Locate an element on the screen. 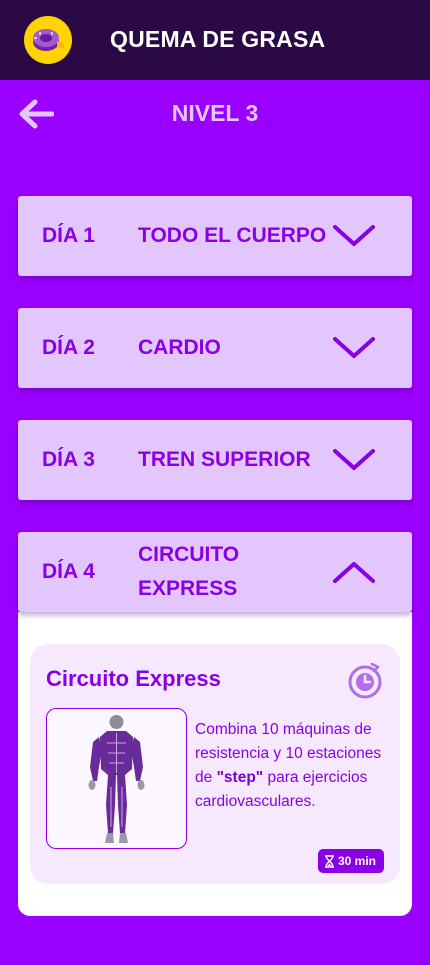 This screenshot has height=965, width=430. level-title: NIVEL 3 is located at coordinates (215, 113).